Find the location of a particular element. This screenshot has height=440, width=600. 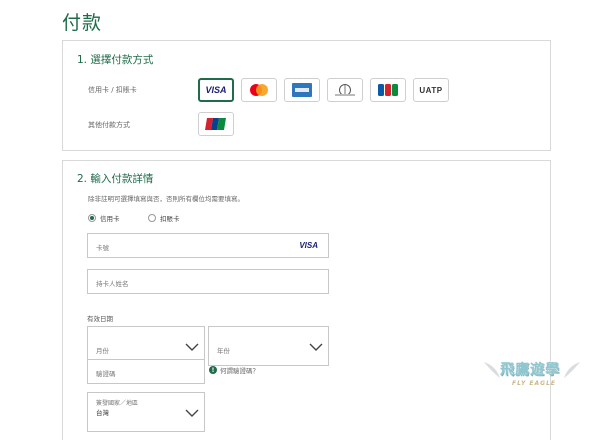

section-title-payment-method: 1. 選擇付款方式 is located at coordinates (115, 60).